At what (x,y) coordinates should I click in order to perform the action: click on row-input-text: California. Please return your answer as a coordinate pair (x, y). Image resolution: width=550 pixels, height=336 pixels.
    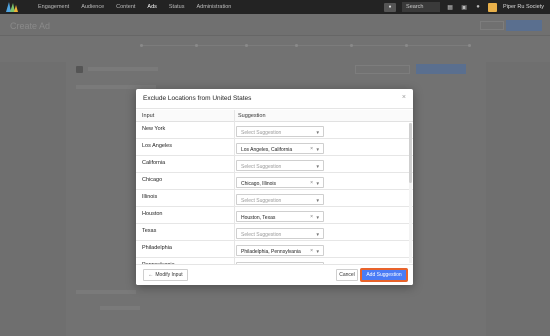
    Looking at the image, I should click on (154, 163).